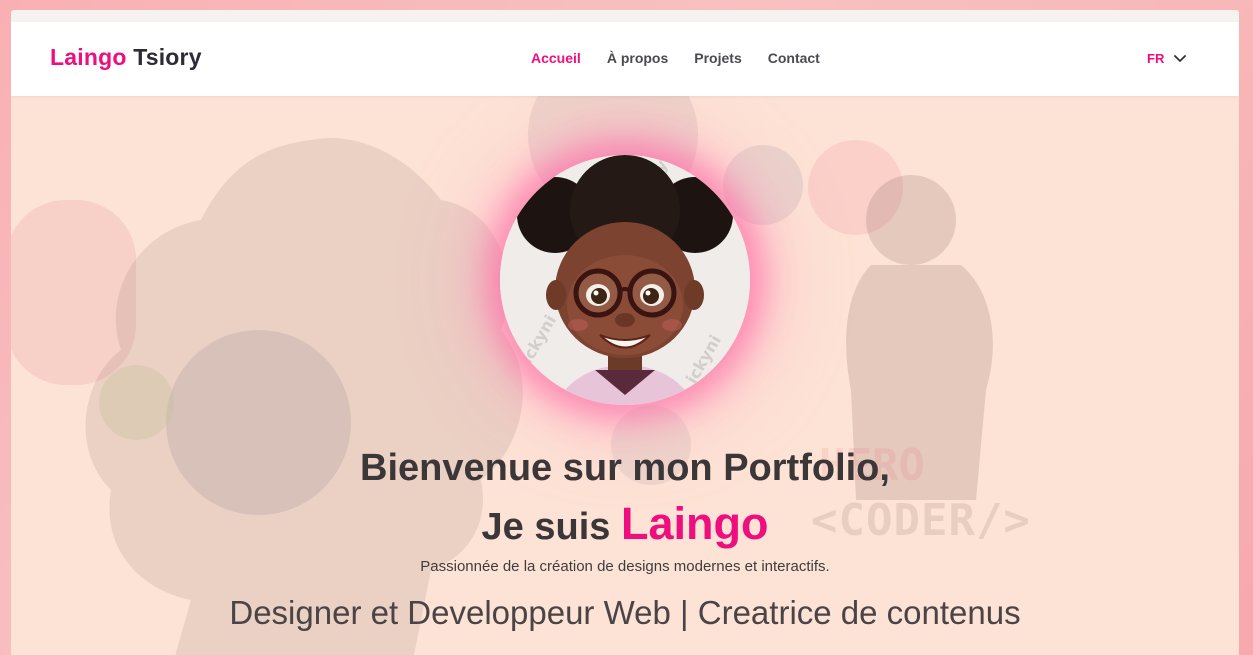 Image resolution: width=1253 pixels, height=655 pixels. What do you see at coordinates (625, 16) in the screenshot?
I see `top-strip` at bounding box center [625, 16].